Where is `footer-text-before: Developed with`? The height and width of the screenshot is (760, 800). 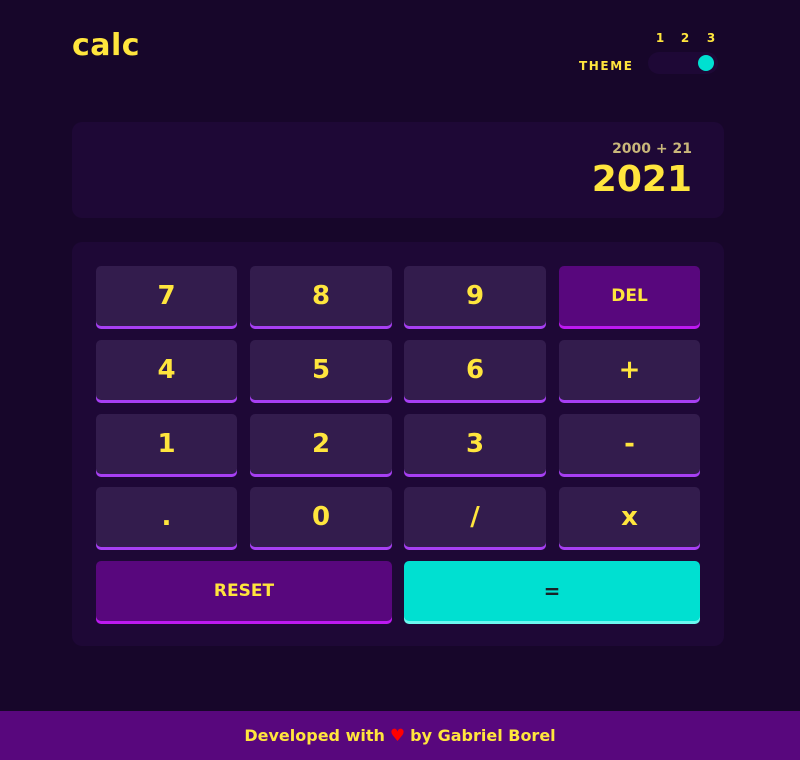
footer-text-before: Developed with is located at coordinates (314, 735).